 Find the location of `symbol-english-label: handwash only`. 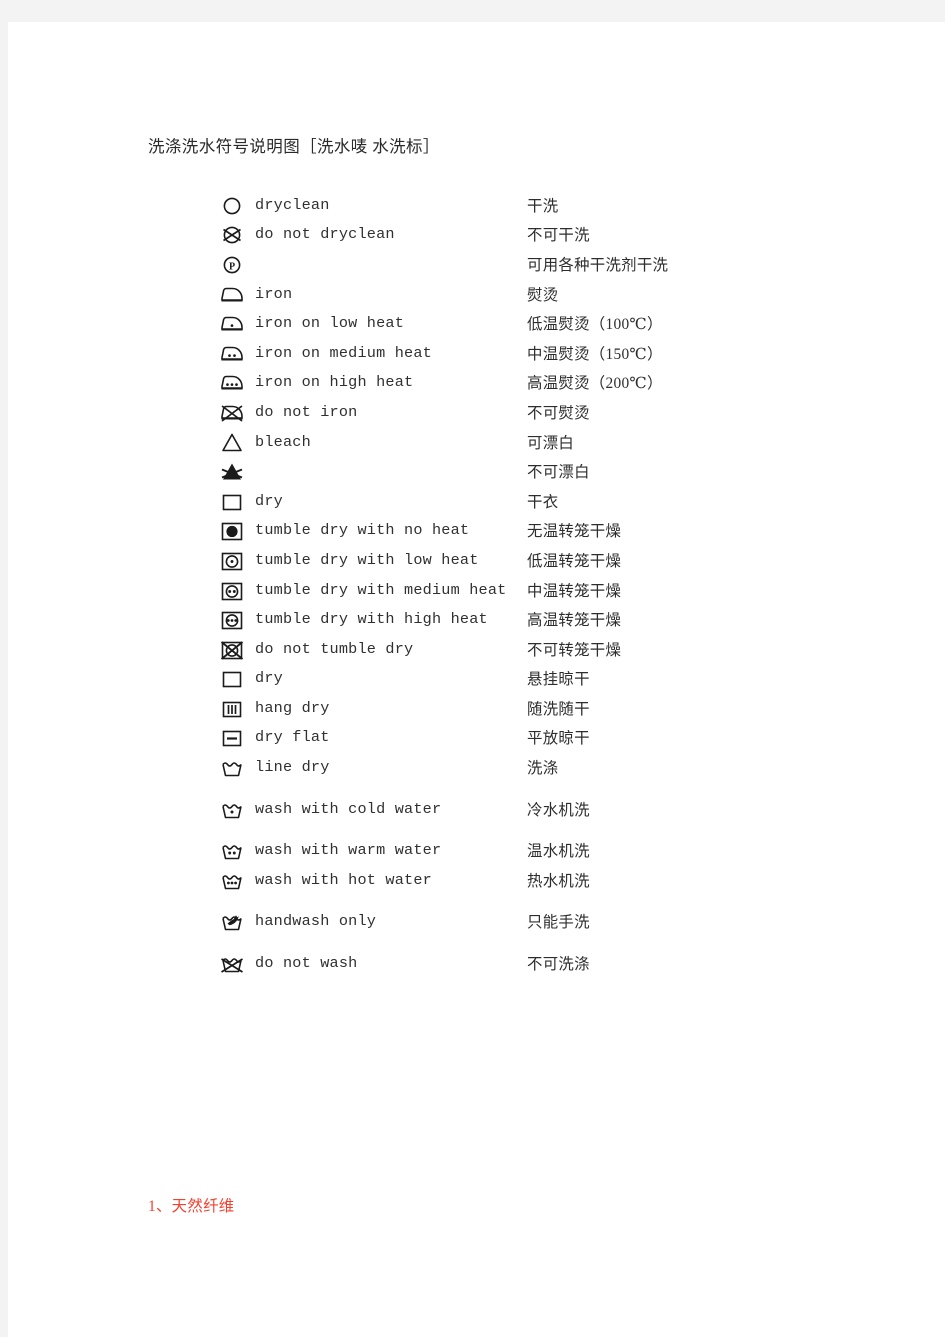

symbol-english-label: handwash only is located at coordinates (316, 921).